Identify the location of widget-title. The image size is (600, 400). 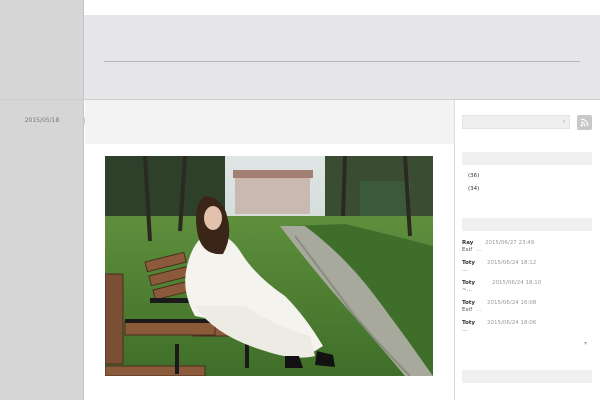
(527, 376).